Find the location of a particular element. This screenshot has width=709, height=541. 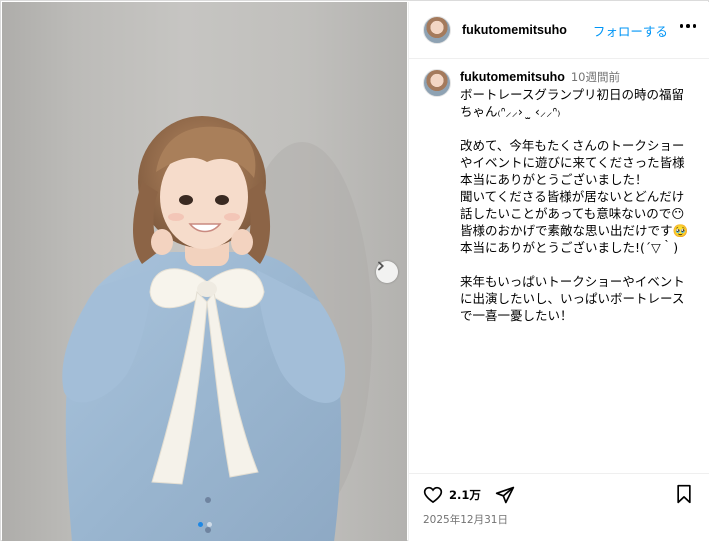

caption-line: 話したいことがあっても意味ないので😶 is located at coordinates (572, 213).